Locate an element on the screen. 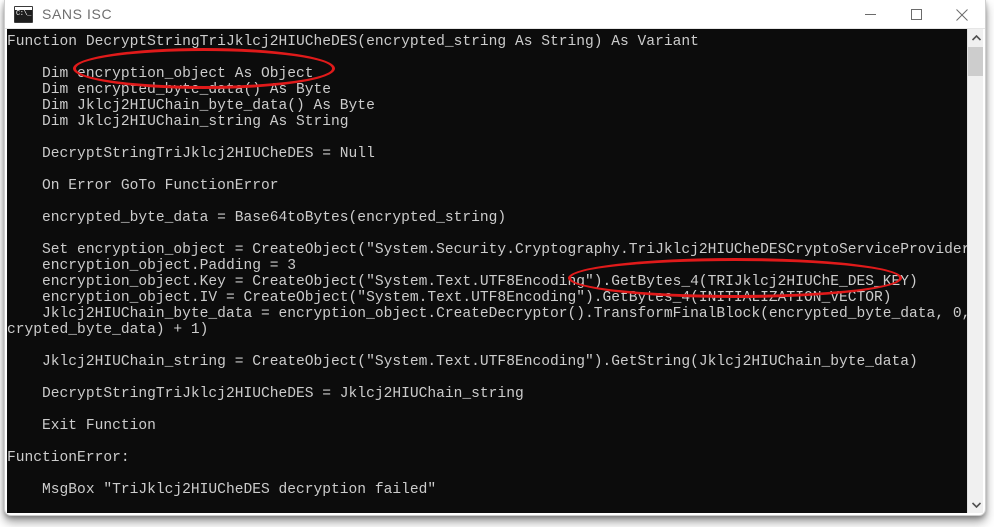 The width and height of the screenshot is (994, 527). console-icon: C:\_ is located at coordinates (23, 14).